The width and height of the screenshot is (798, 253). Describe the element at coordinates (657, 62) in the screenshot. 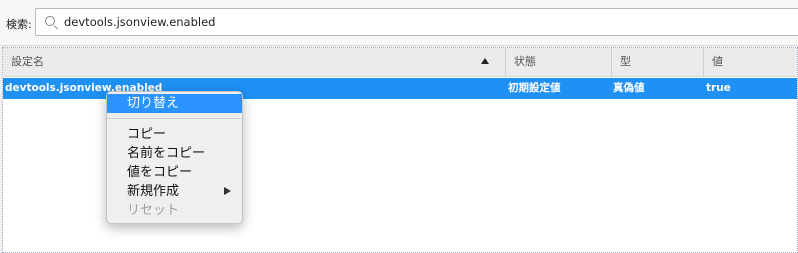

I see `column-header-type: 型` at that location.